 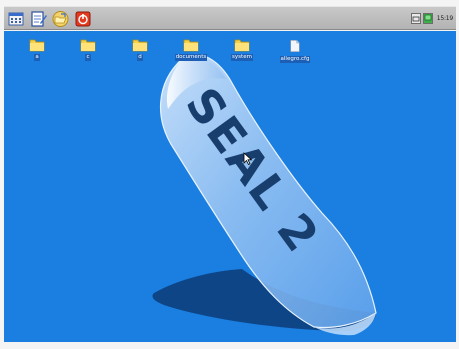 I want to click on desktop-icon-system: system, so click(x=242, y=49).